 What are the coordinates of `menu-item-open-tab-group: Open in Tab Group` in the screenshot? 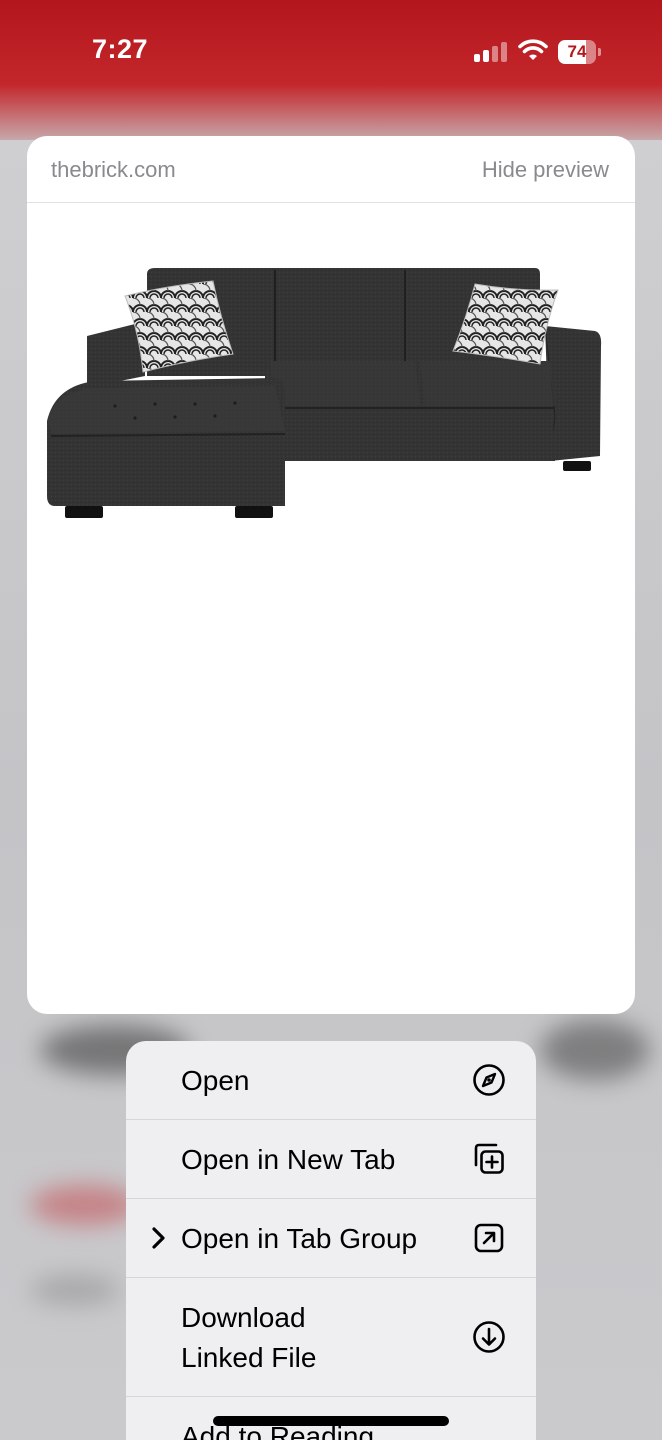 It's located at (331, 1238).